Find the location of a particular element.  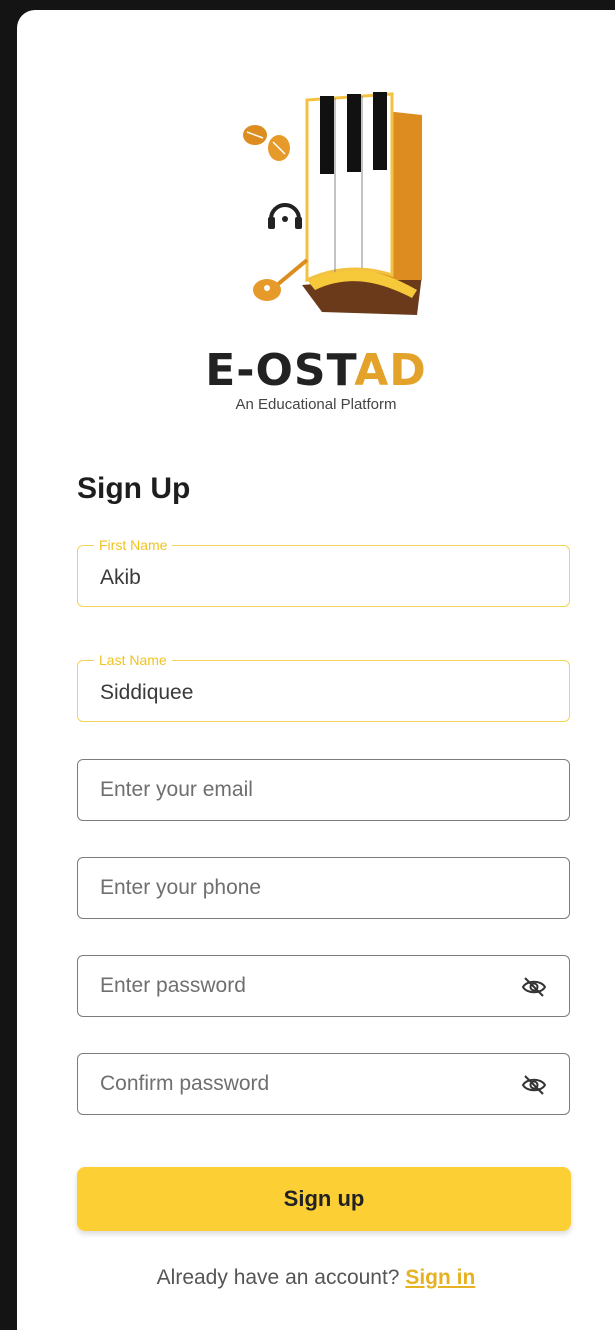

last-name-label: Last Name is located at coordinates (133, 660).